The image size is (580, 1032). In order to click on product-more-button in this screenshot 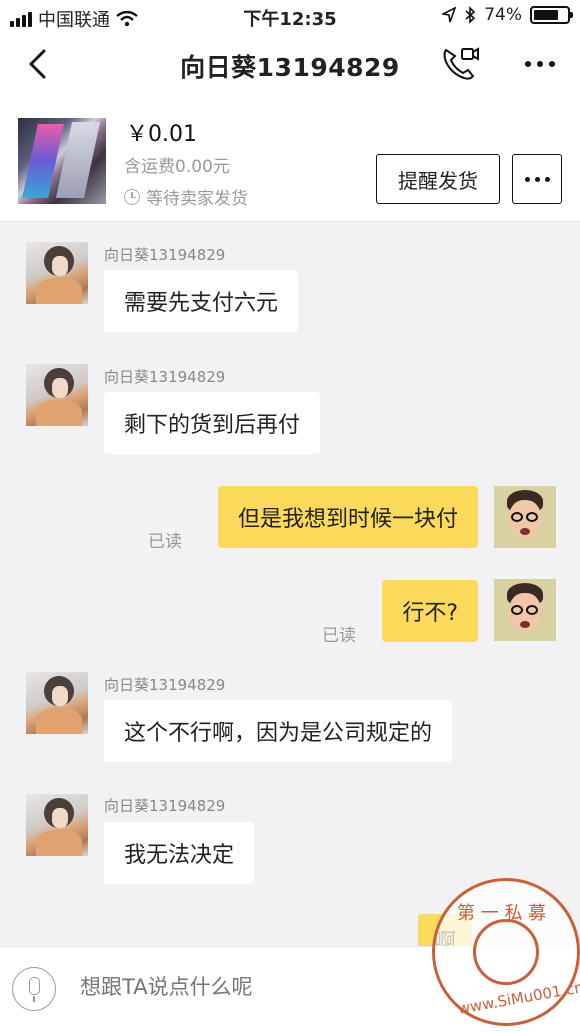, I will do `click(537, 179)`.